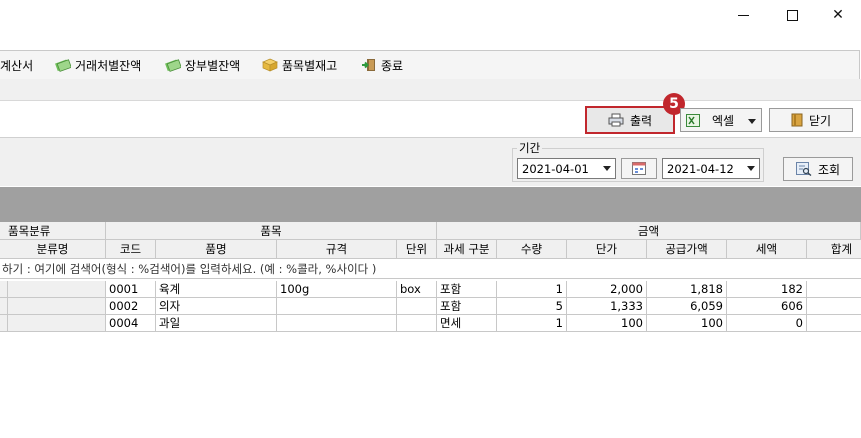  What do you see at coordinates (467, 323) in the screenshot?
I see `cell-tax: 면세` at bounding box center [467, 323].